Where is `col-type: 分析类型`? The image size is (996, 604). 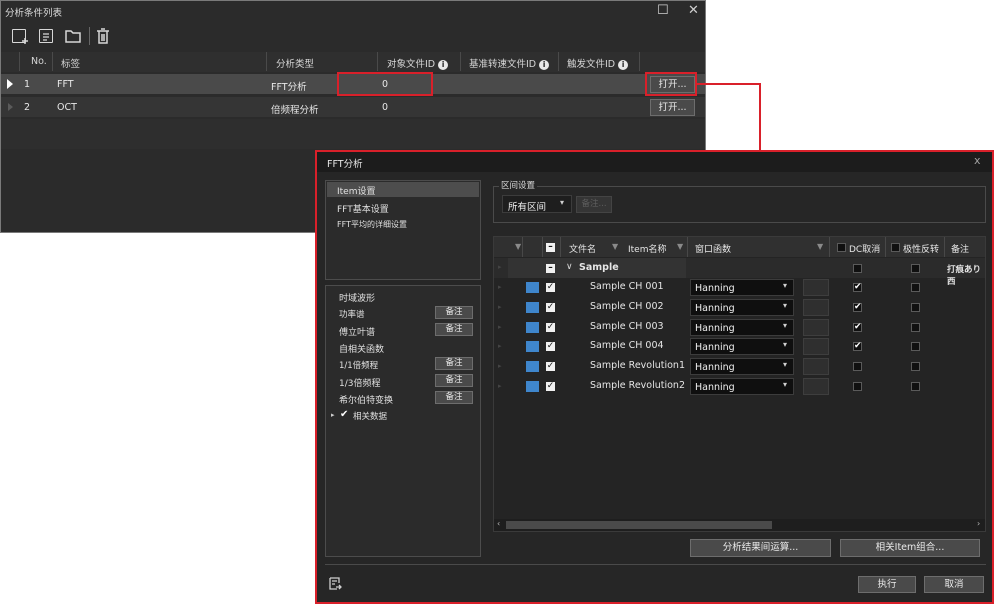
col-type: 分析类型 is located at coordinates (295, 63).